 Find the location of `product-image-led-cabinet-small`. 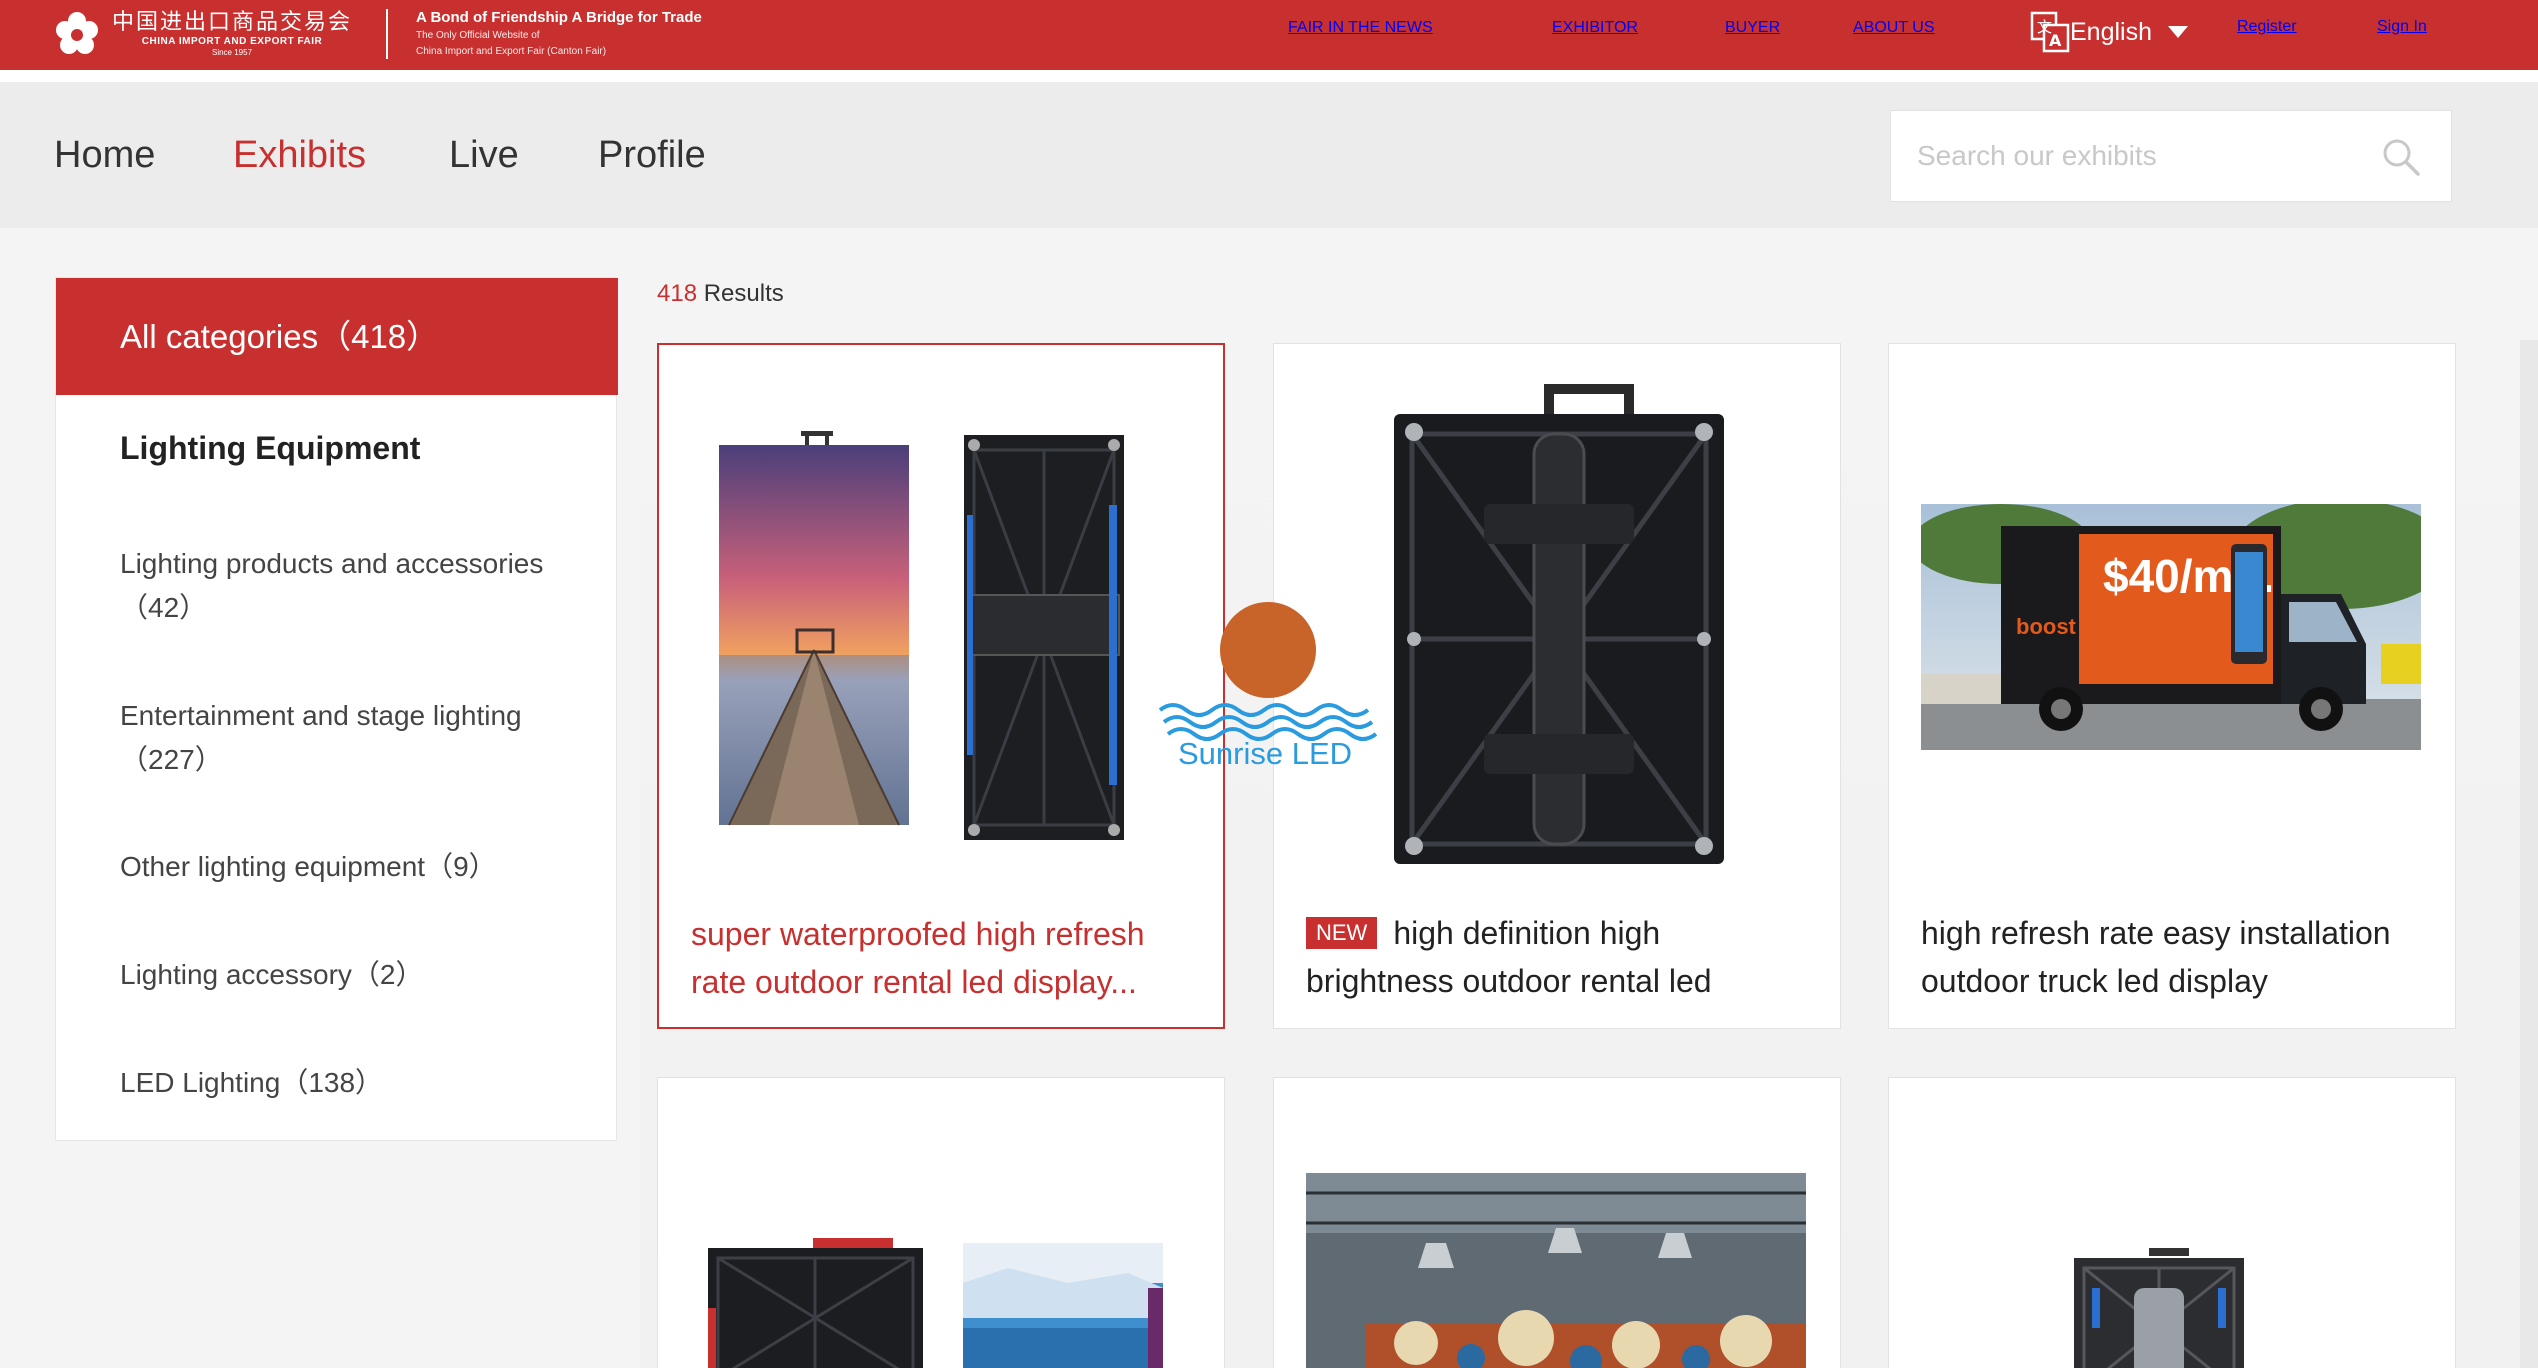

product-image-led-cabinet-small is located at coordinates (2159, 1308).